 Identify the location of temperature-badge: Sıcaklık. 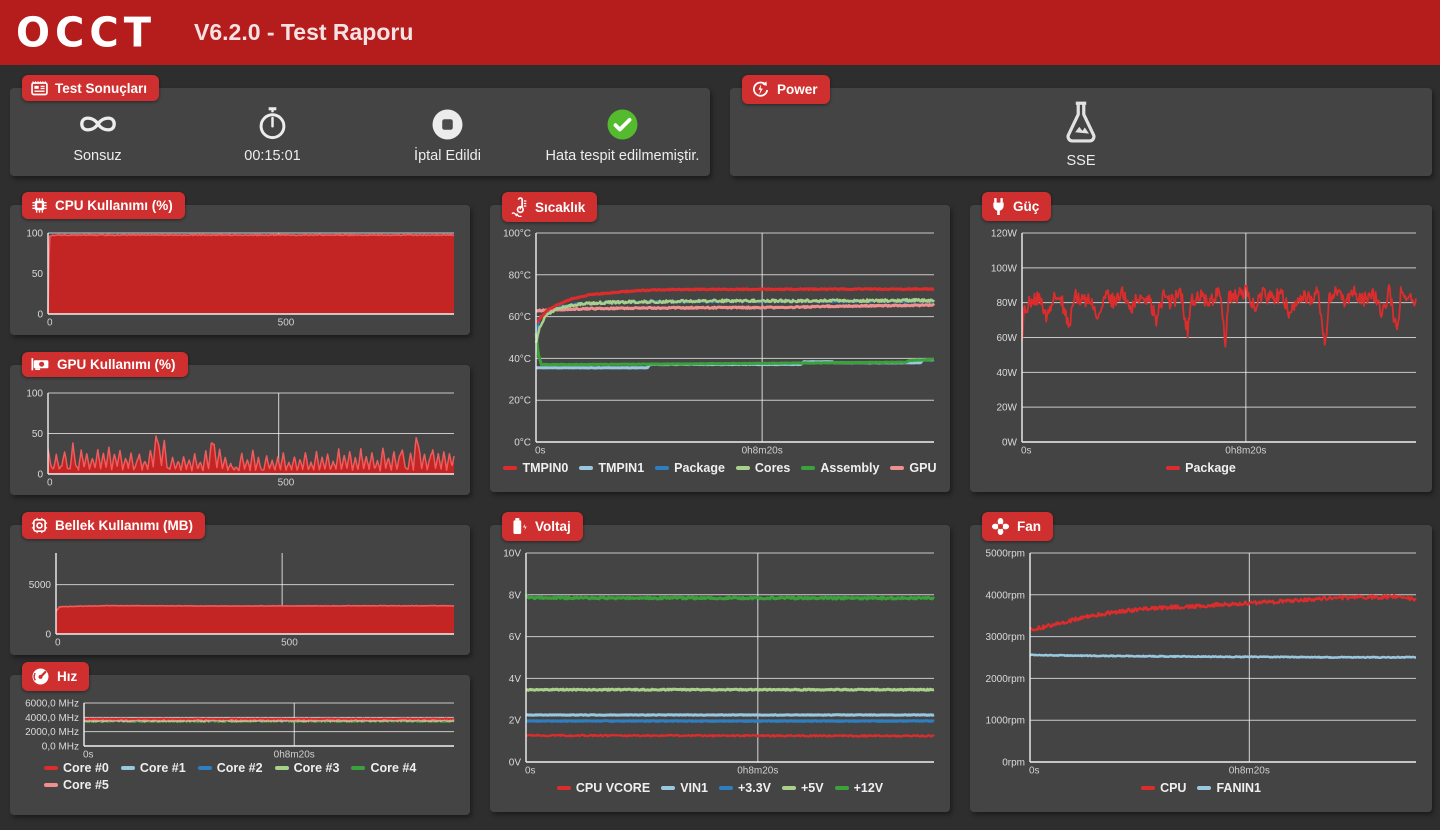
(550, 207).